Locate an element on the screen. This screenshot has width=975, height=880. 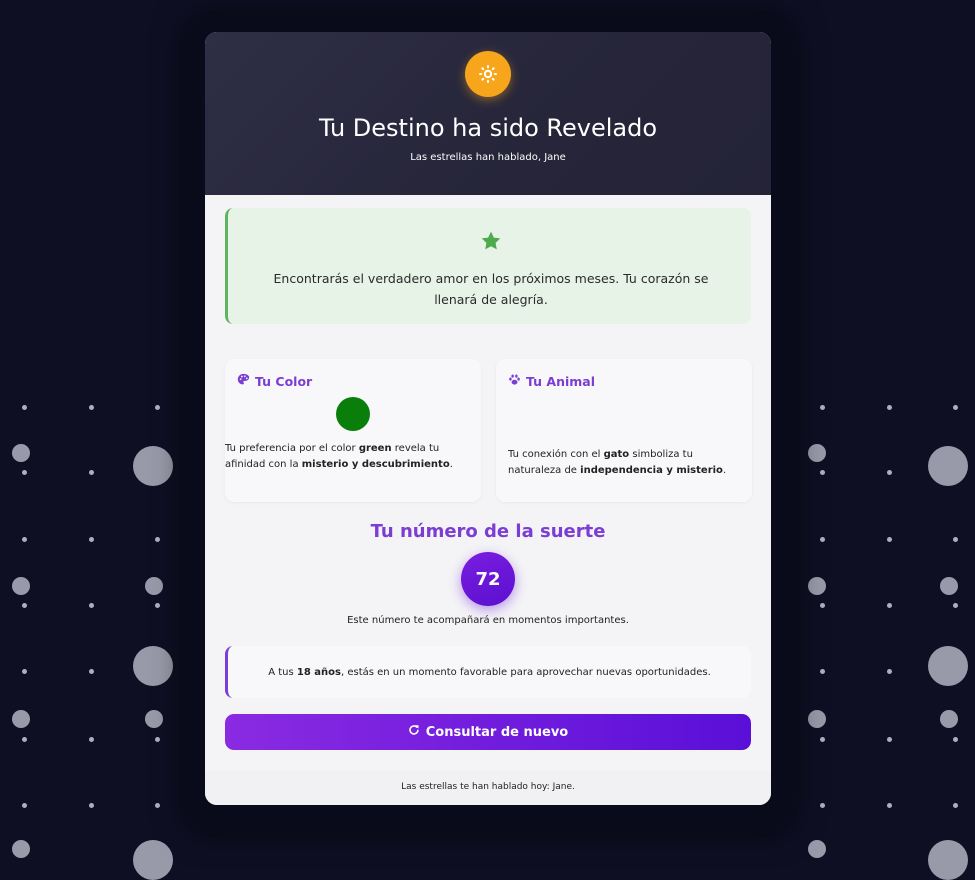
lucky-number: 72 is located at coordinates (488, 579).